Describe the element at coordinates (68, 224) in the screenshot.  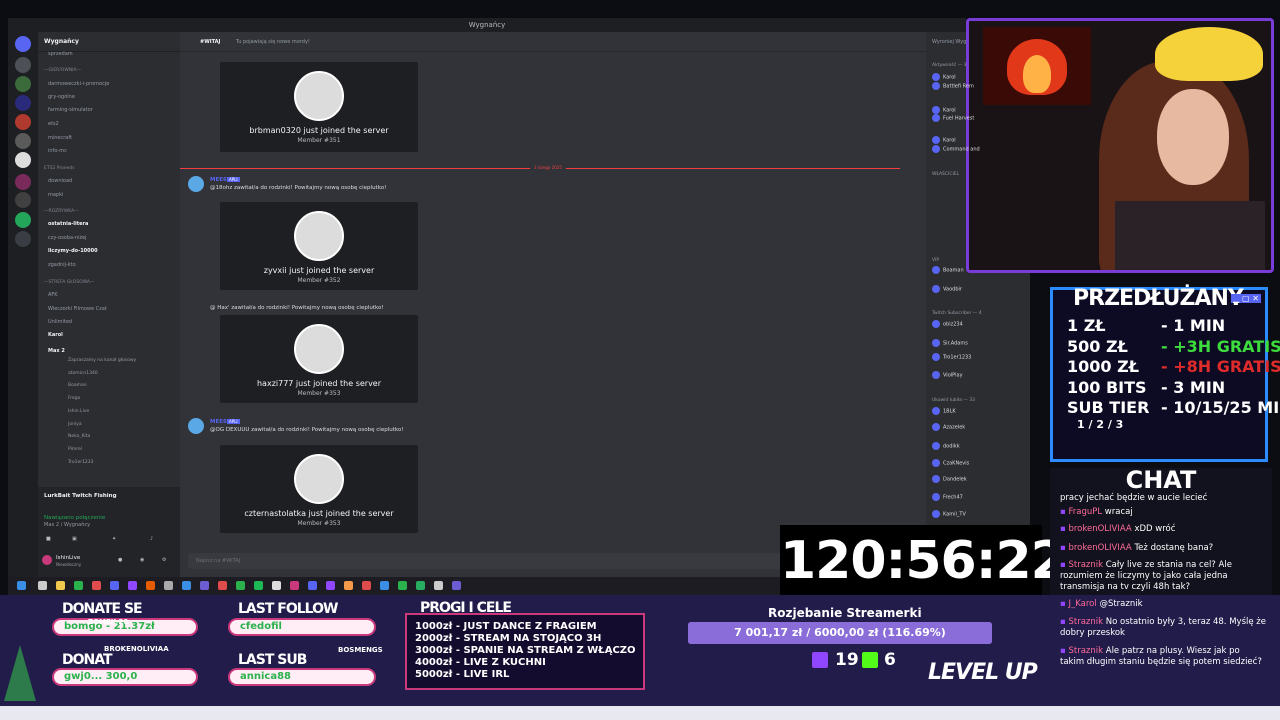
I see `channel-item: ostatnia-litera` at that location.